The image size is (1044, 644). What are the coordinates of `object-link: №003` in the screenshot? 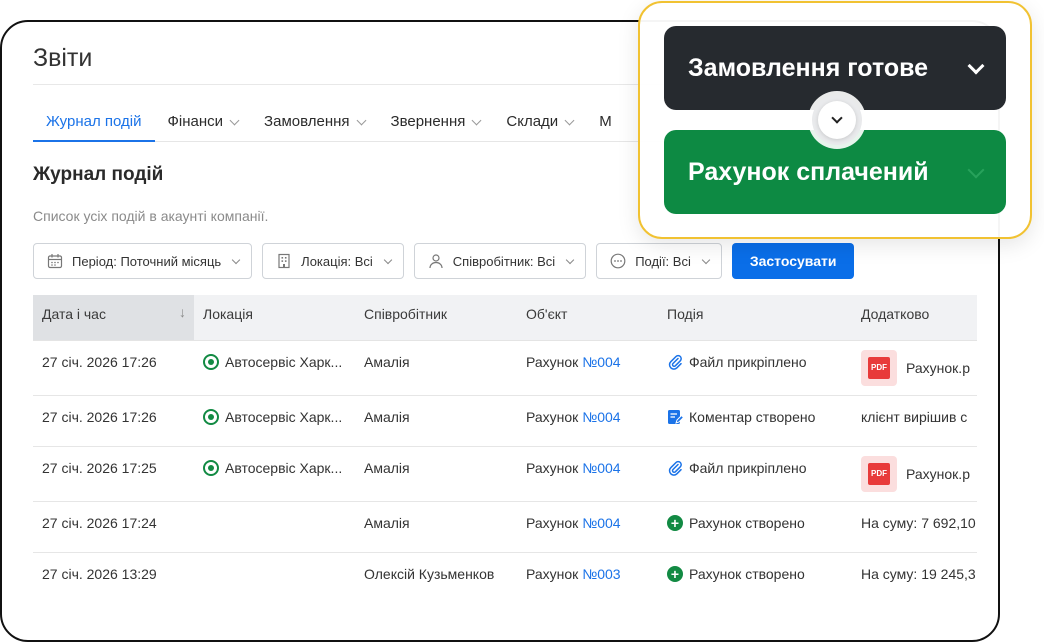 It's located at (601, 574).